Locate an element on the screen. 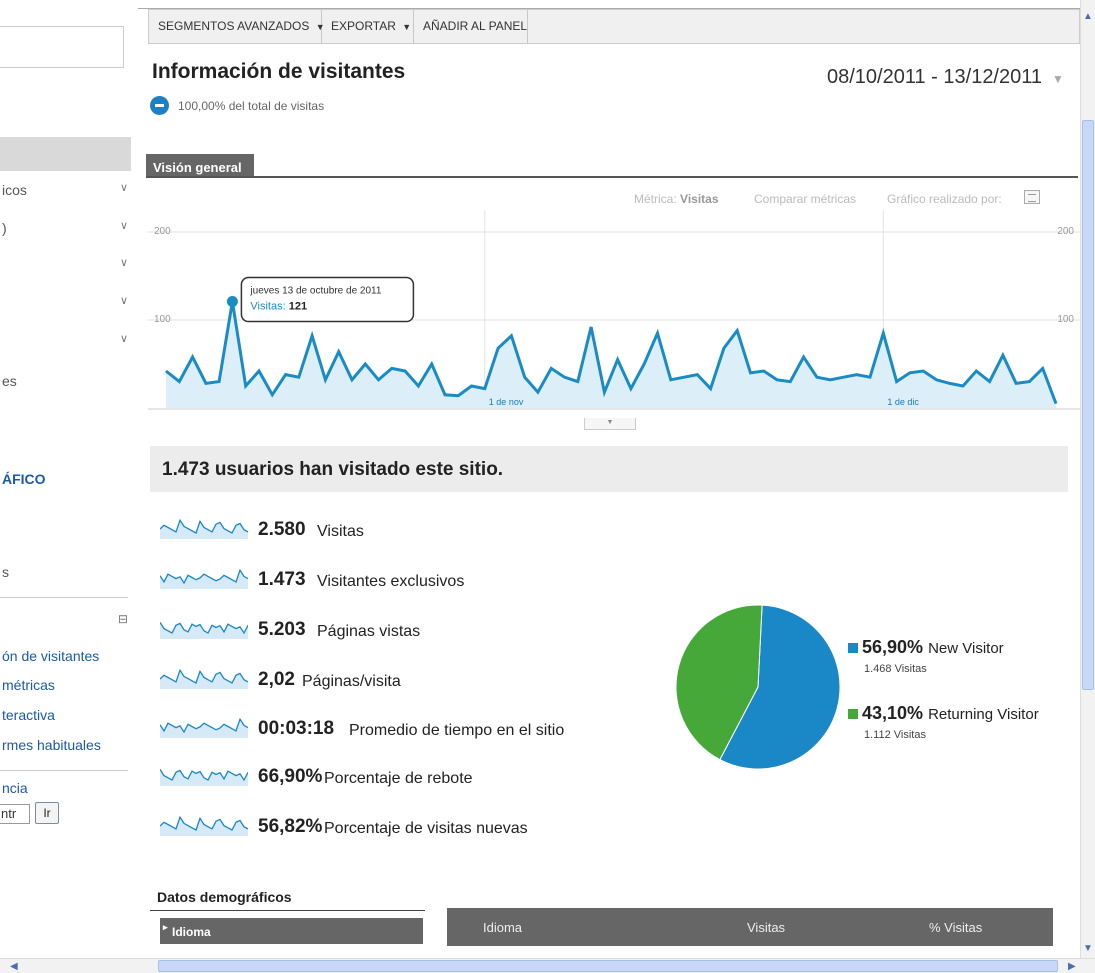 The width and height of the screenshot is (1095, 973). sidebar-item-label: s is located at coordinates (5, 572).